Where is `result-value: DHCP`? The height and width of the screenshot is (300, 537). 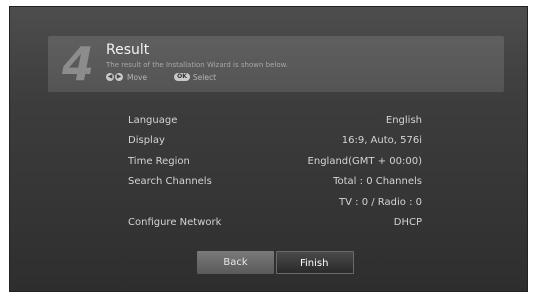 result-value: DHCP is located at coordinates (407, 222).